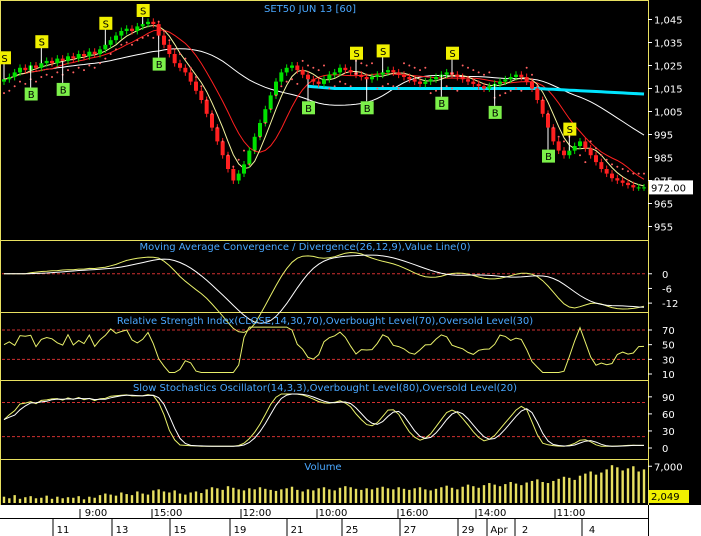 The image size is (701, 536). I want to click on price-ytick-label: 995, so click(663, 136).